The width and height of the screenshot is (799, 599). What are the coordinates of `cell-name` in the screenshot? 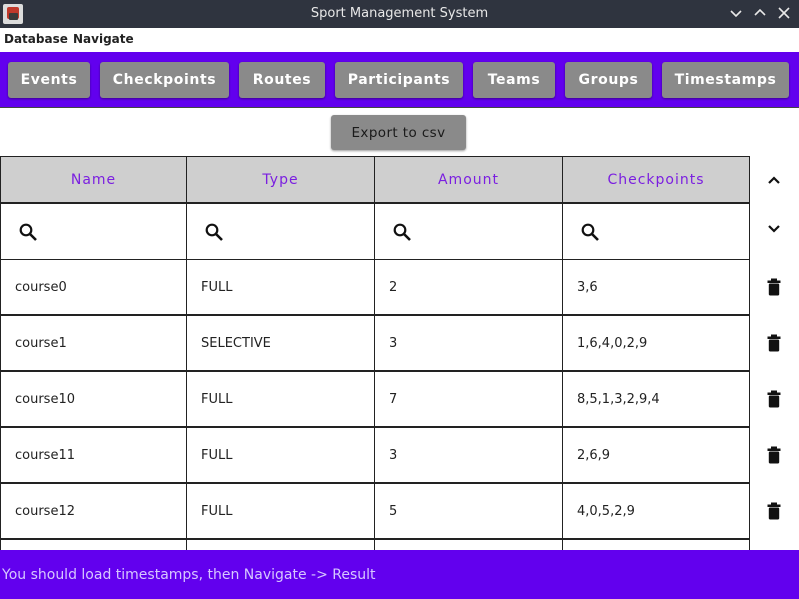 It's located at (93, 544).